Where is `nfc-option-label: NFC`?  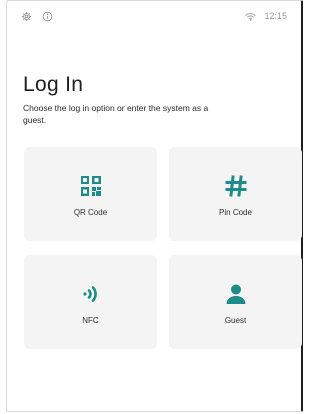
nfc-option-label: NFC is located at coordinates (90, 320).